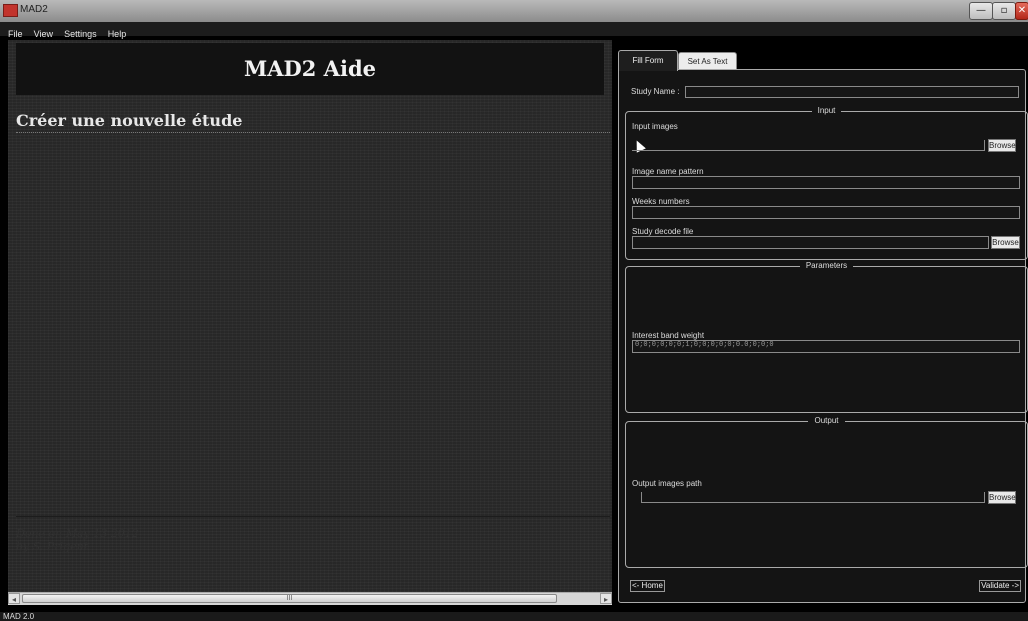  Describe the element at coordinates (514, 616) in the screenshot. I see `status-bar: MAD 2.0` at that location.